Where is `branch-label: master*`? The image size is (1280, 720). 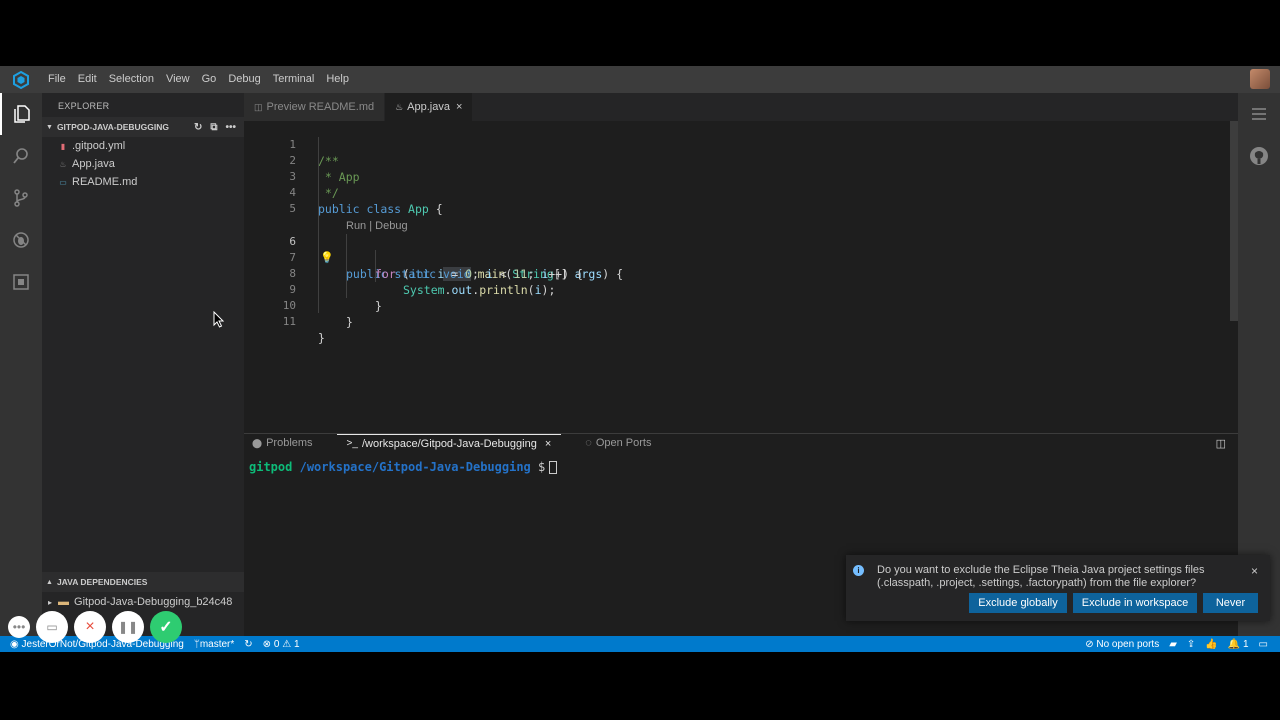
branch-label: master* is located at coordinates (217, 644).